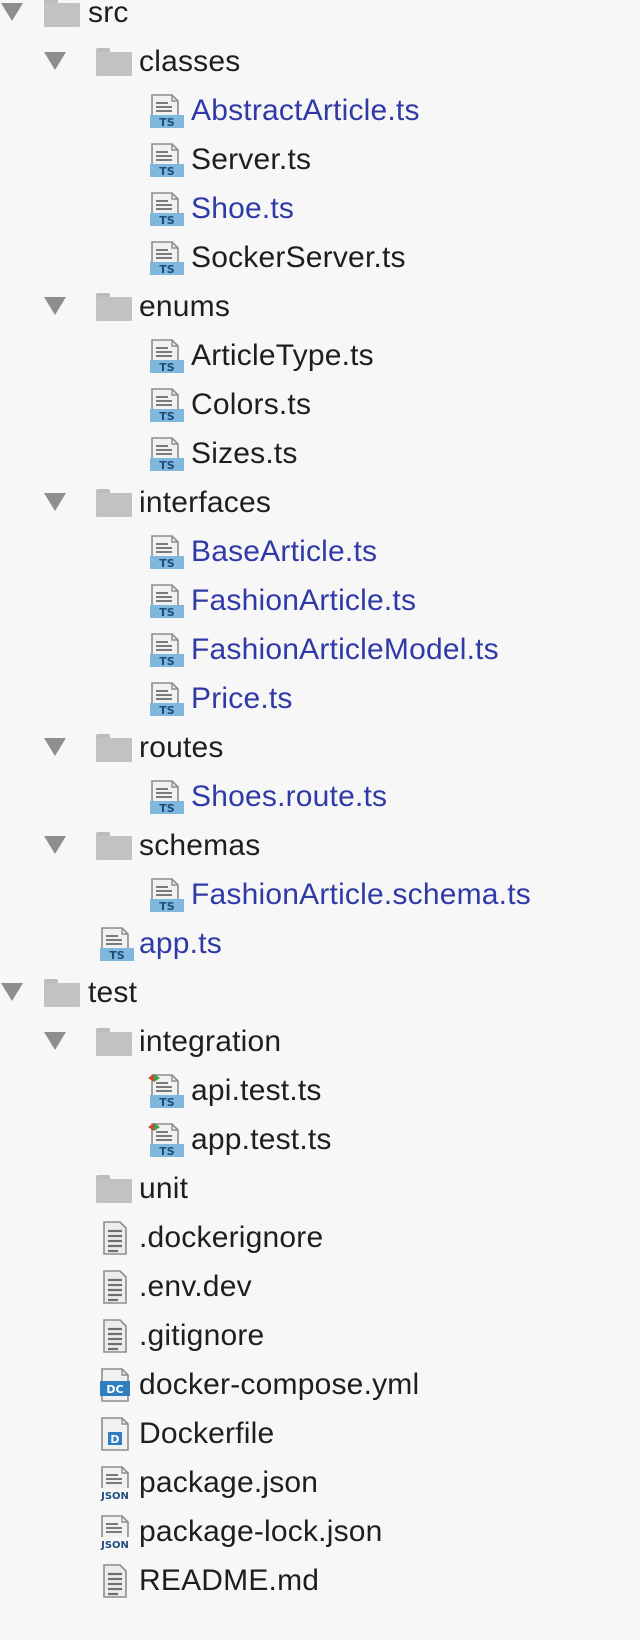 Image resolution: width=640 pixels, height=1640 pixels. Describe the element at coordinates (195, 1286) in the screenshot. I see `file-name: .env.dev` at that location.